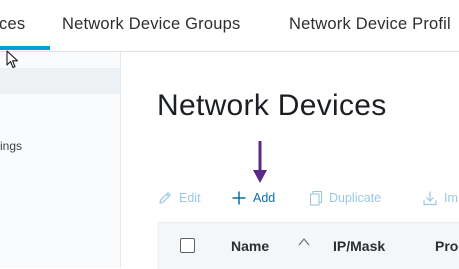 This screenshot has height=269, width=459. What do you see at coordinates (12, 59) in the screenshot?
I see `mouse-cursor-icon` at bounding box center [12, 59].